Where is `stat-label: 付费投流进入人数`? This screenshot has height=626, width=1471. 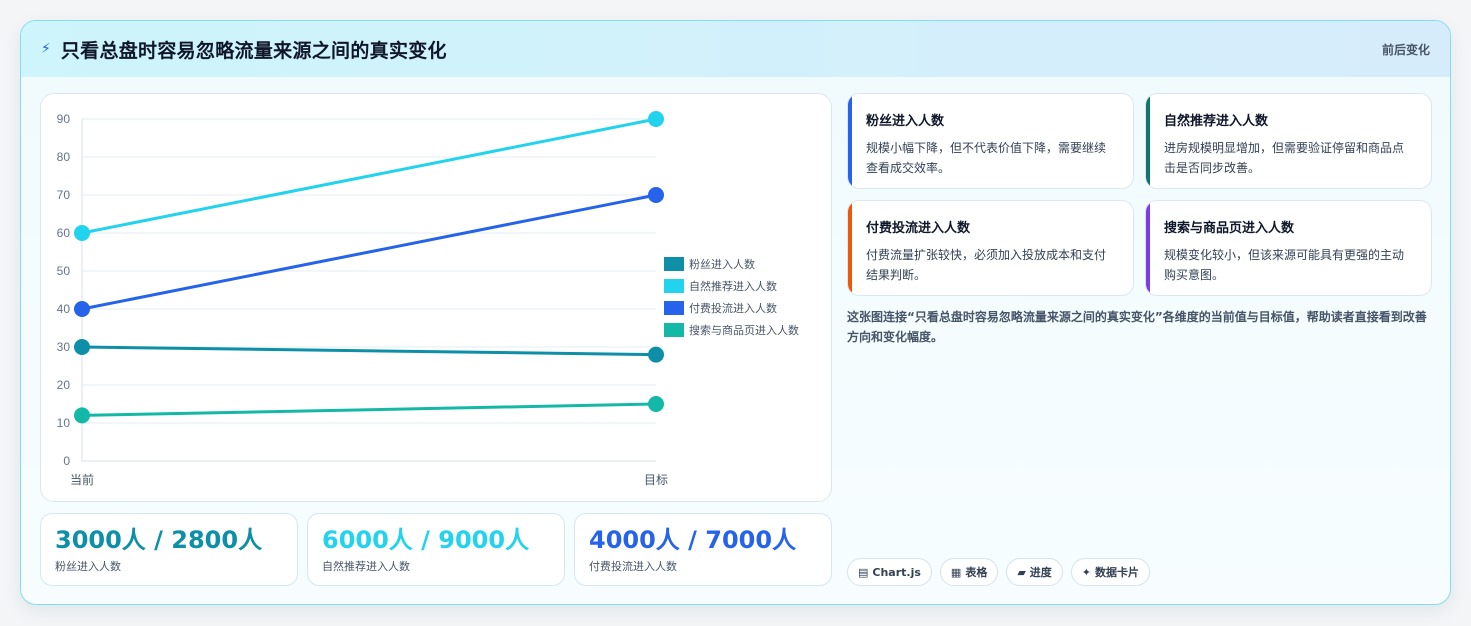 stat-label: 付费投流进入人数 is located at coordinates (633, 566).